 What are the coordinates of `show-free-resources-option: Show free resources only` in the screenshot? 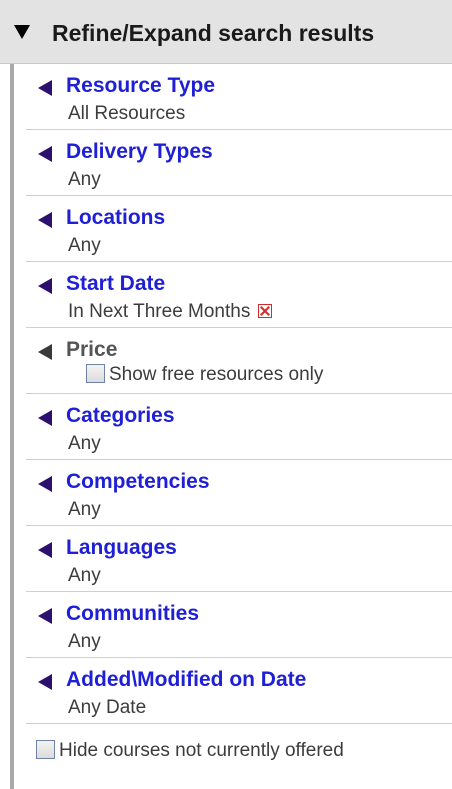 It's located at (204, 375).